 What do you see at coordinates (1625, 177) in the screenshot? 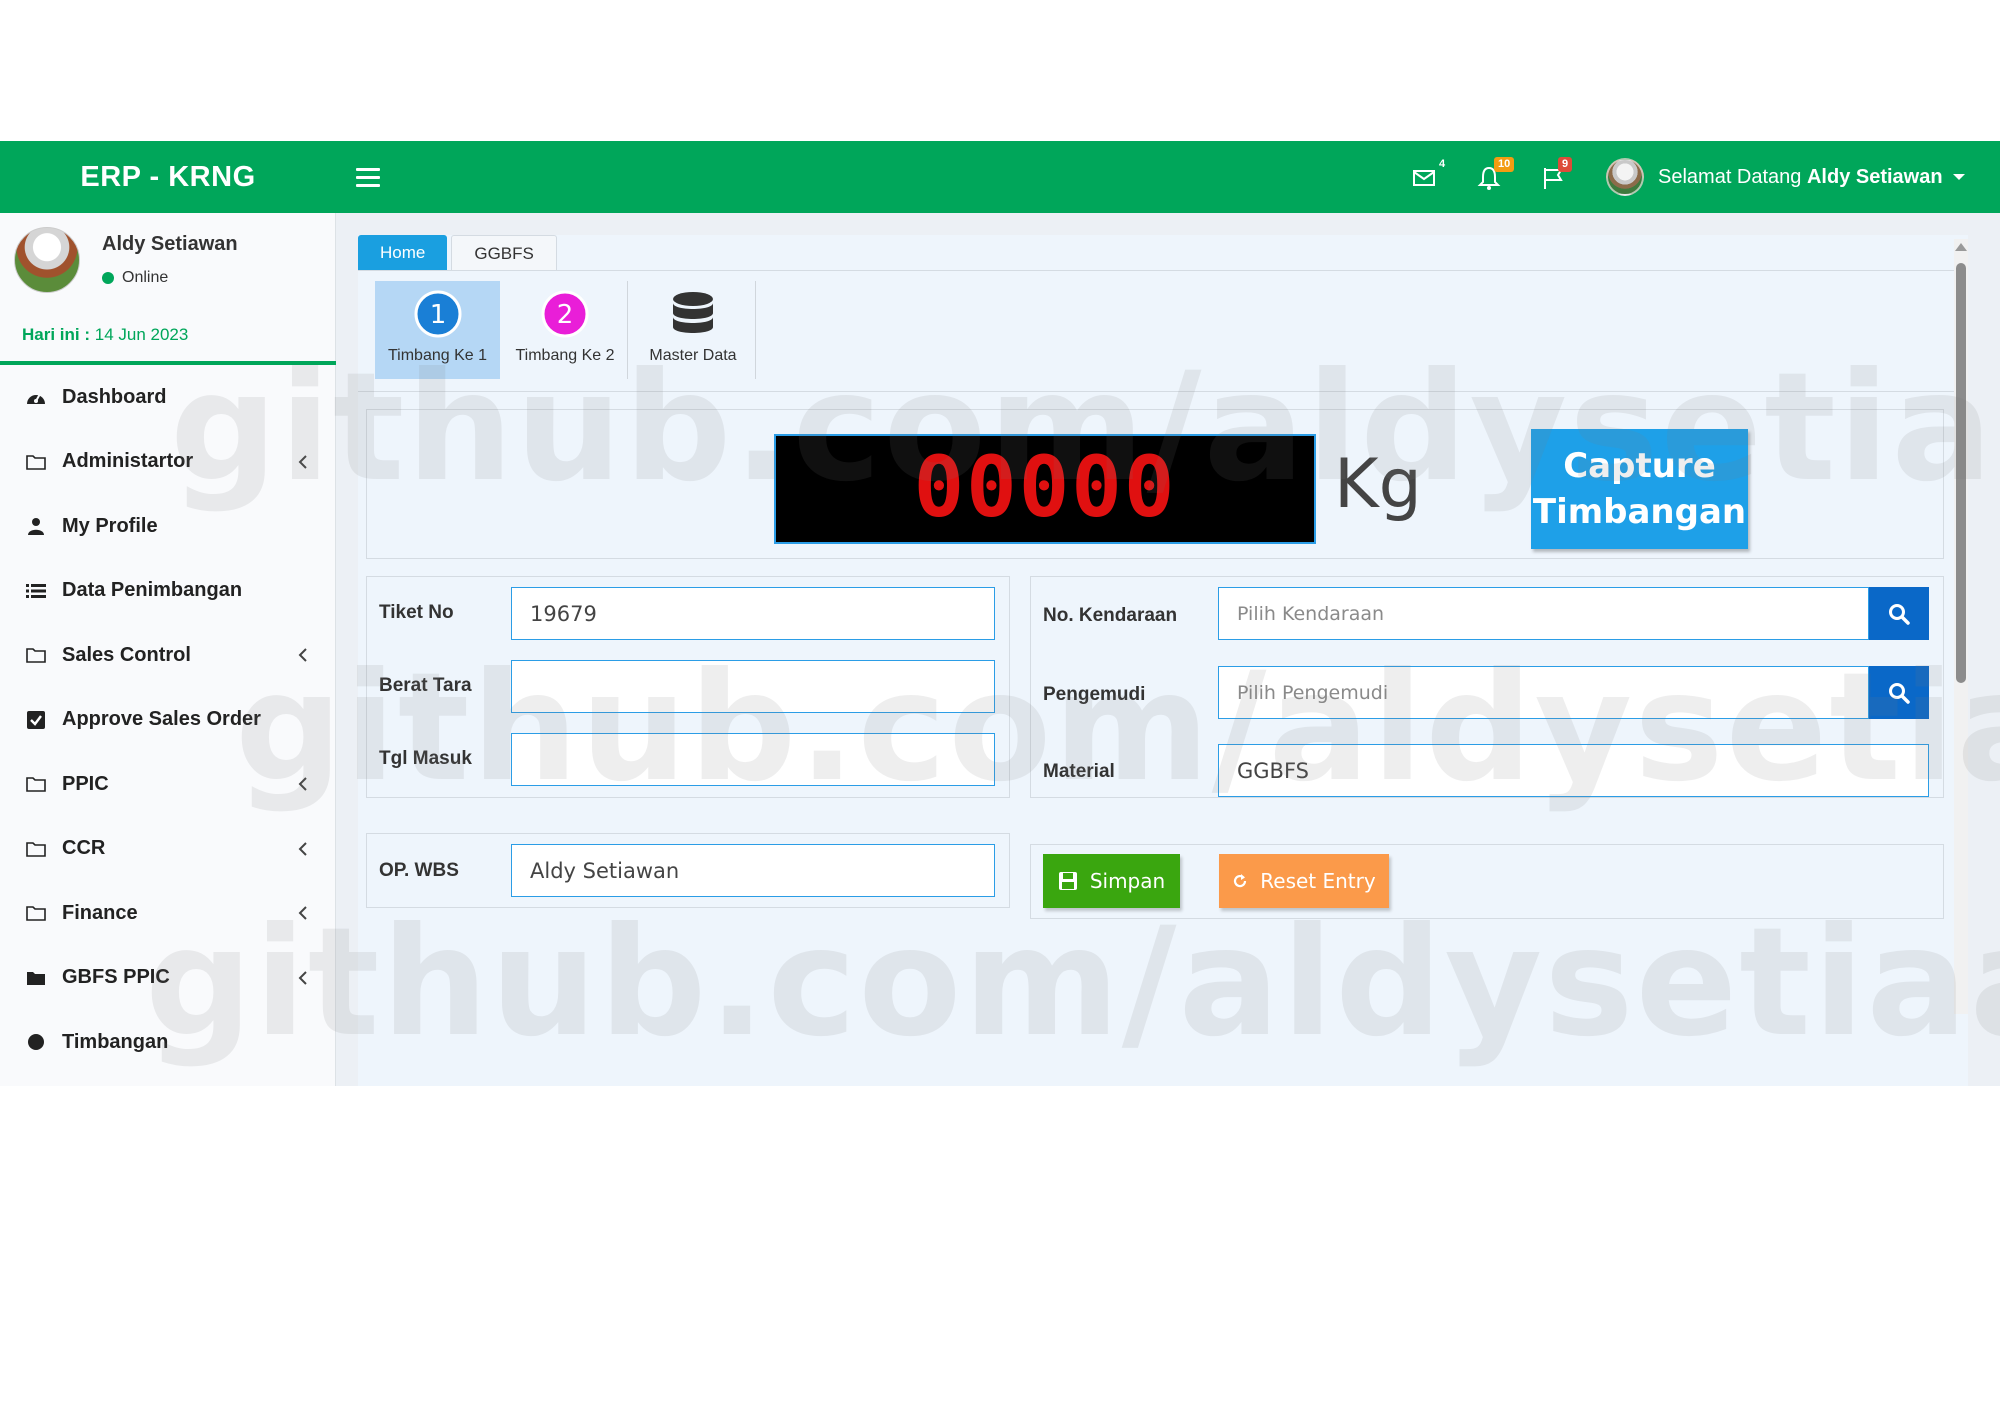
I see `user-avatar` at bounding box center [1625, 177].